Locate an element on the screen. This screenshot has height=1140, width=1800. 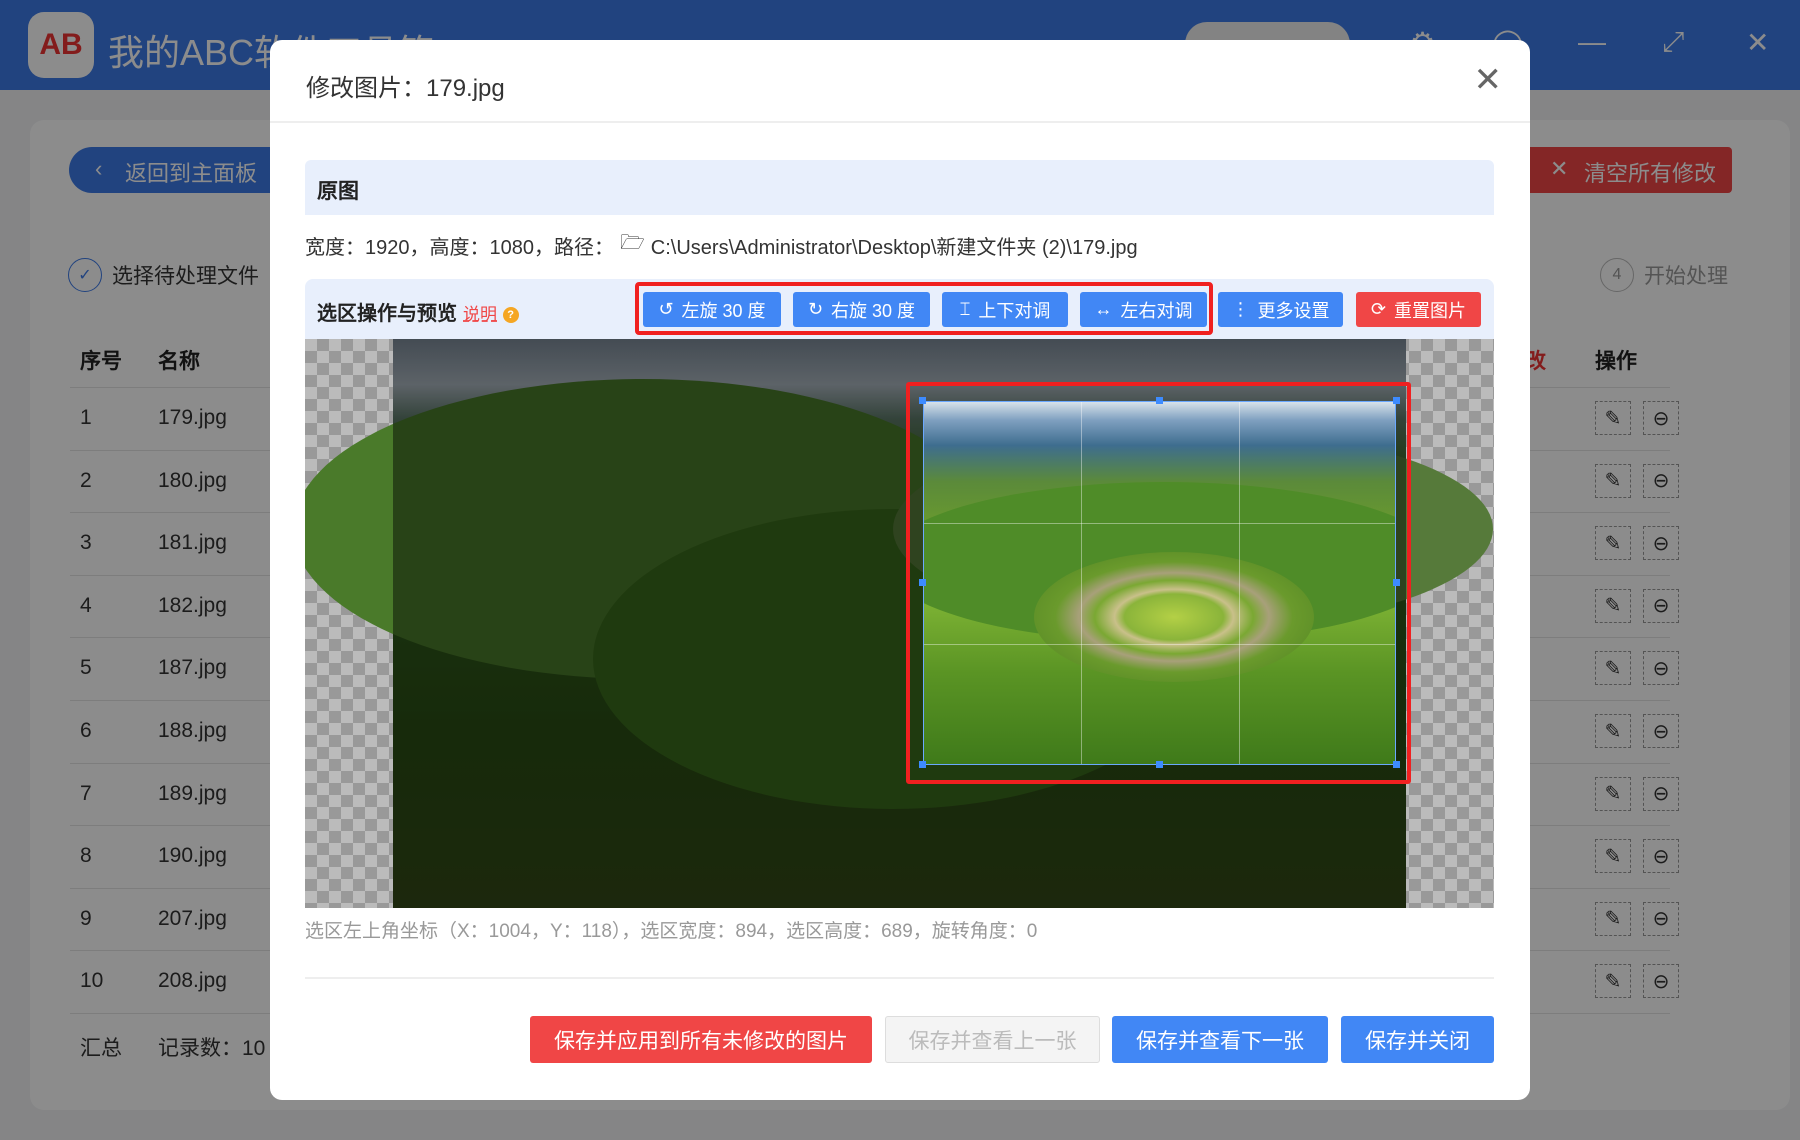
rotate-right-label: 右旋 30 度 is located at coordinates (873, 310).